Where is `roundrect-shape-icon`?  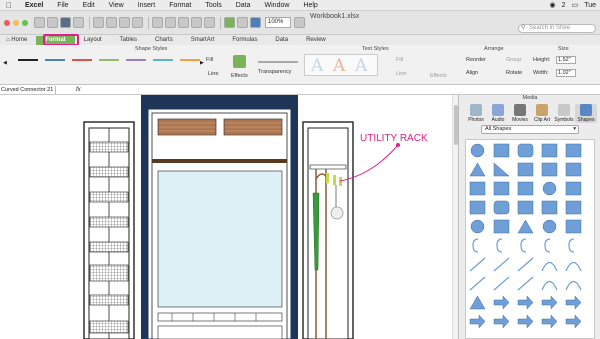
roundrect-shape-icon is located at coordinates (525, 150).